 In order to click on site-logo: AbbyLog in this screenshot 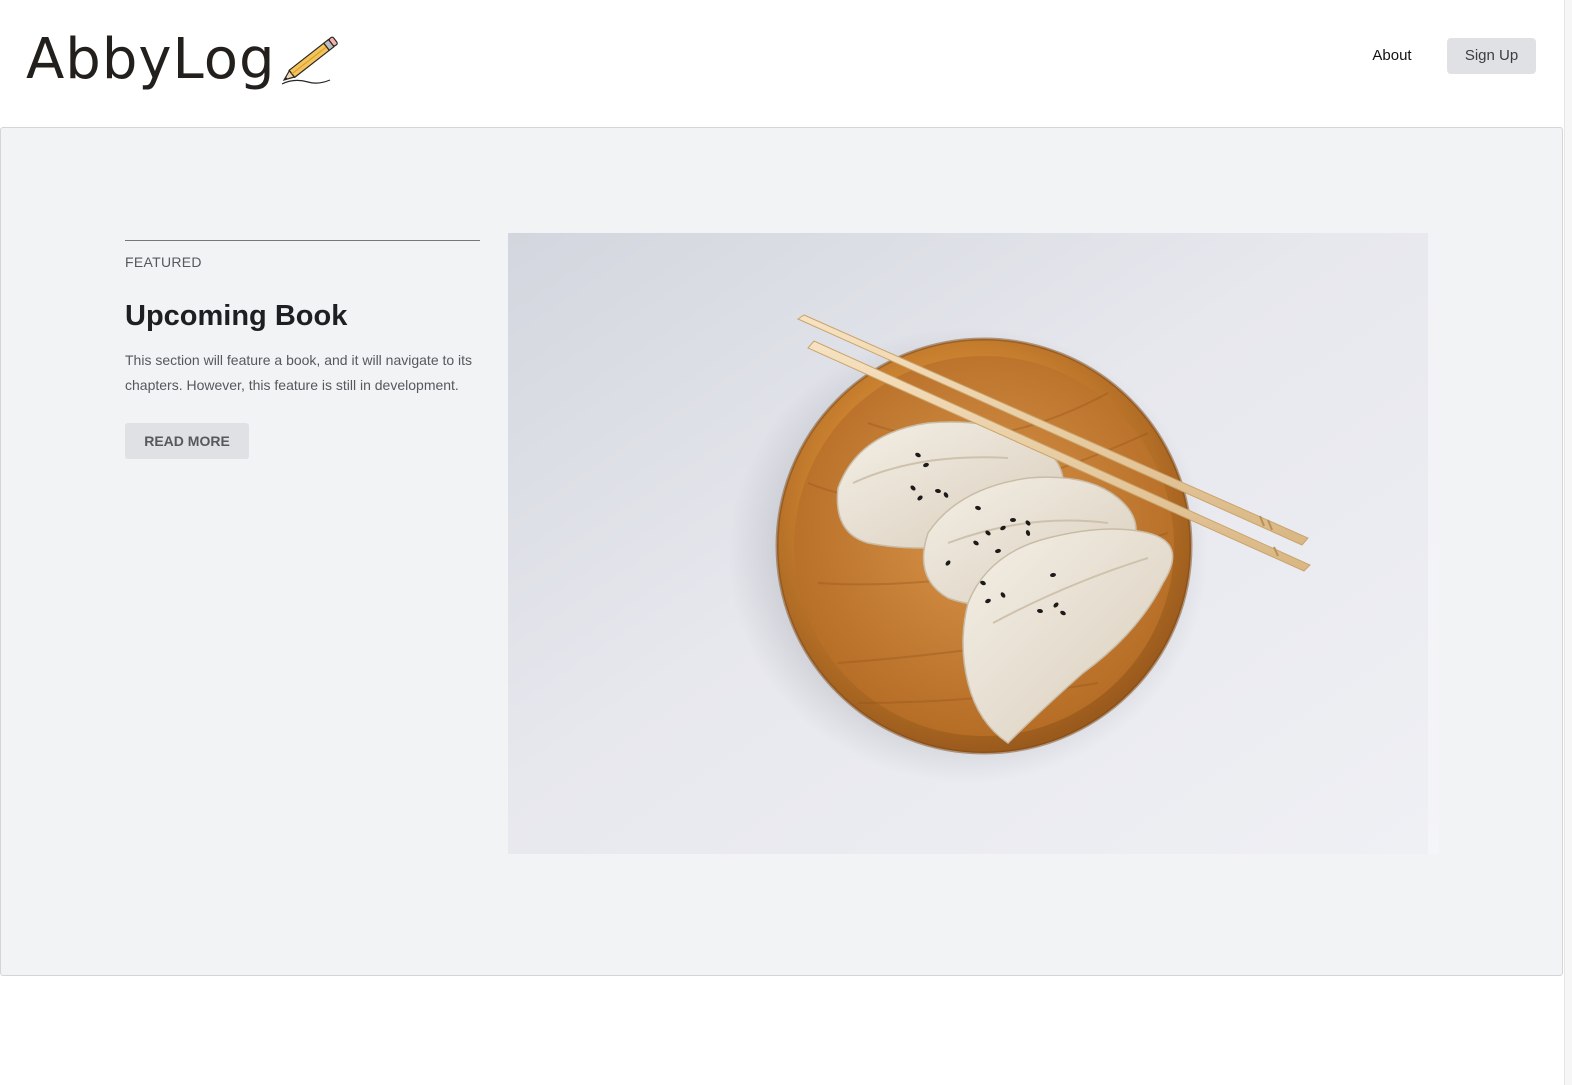, I will do `click(185, 54)`.